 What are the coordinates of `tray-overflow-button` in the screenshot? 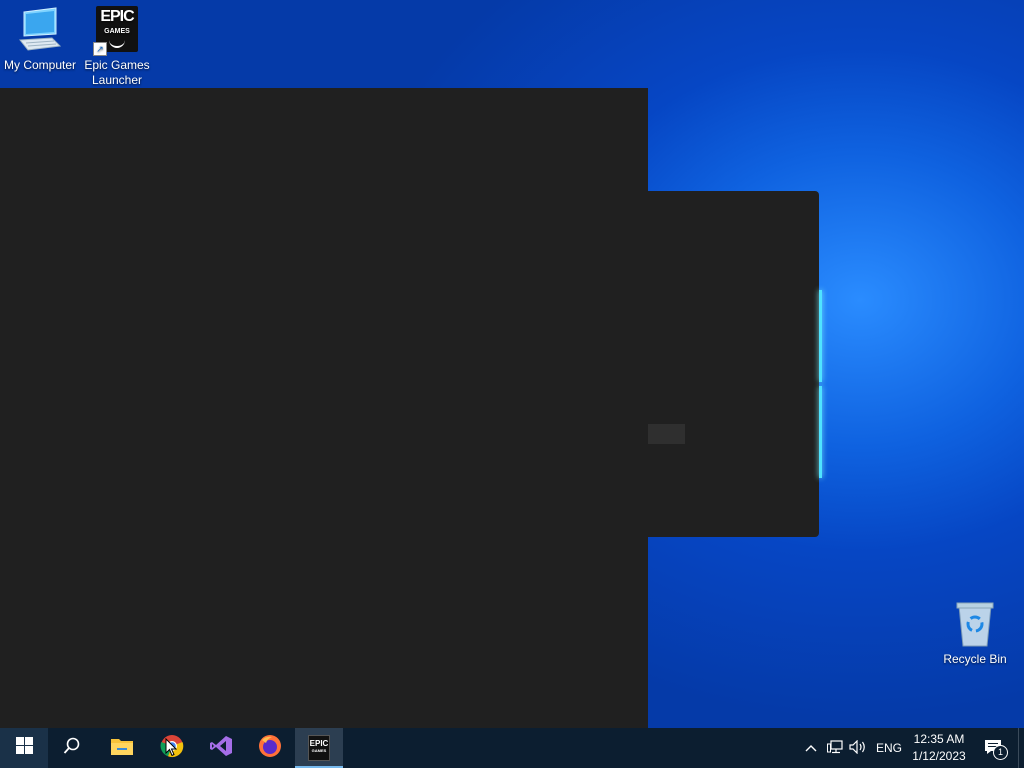 It's located at (811, 748).